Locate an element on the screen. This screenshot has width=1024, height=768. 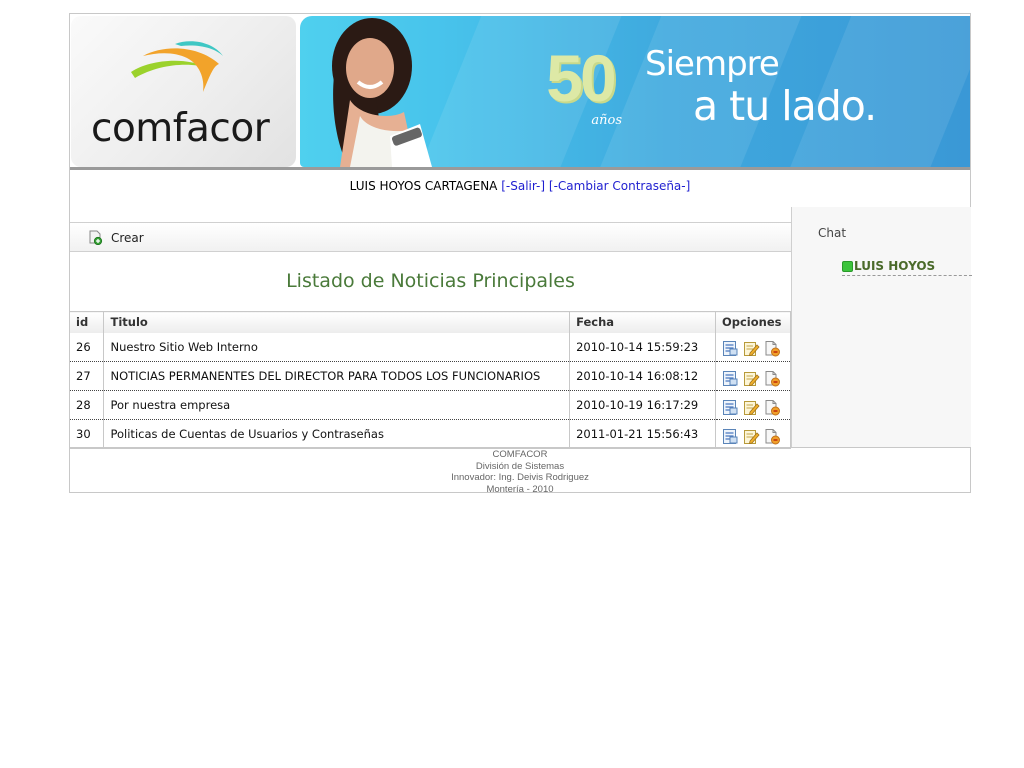
create-button: Crear is located at coordinates (116, 237).